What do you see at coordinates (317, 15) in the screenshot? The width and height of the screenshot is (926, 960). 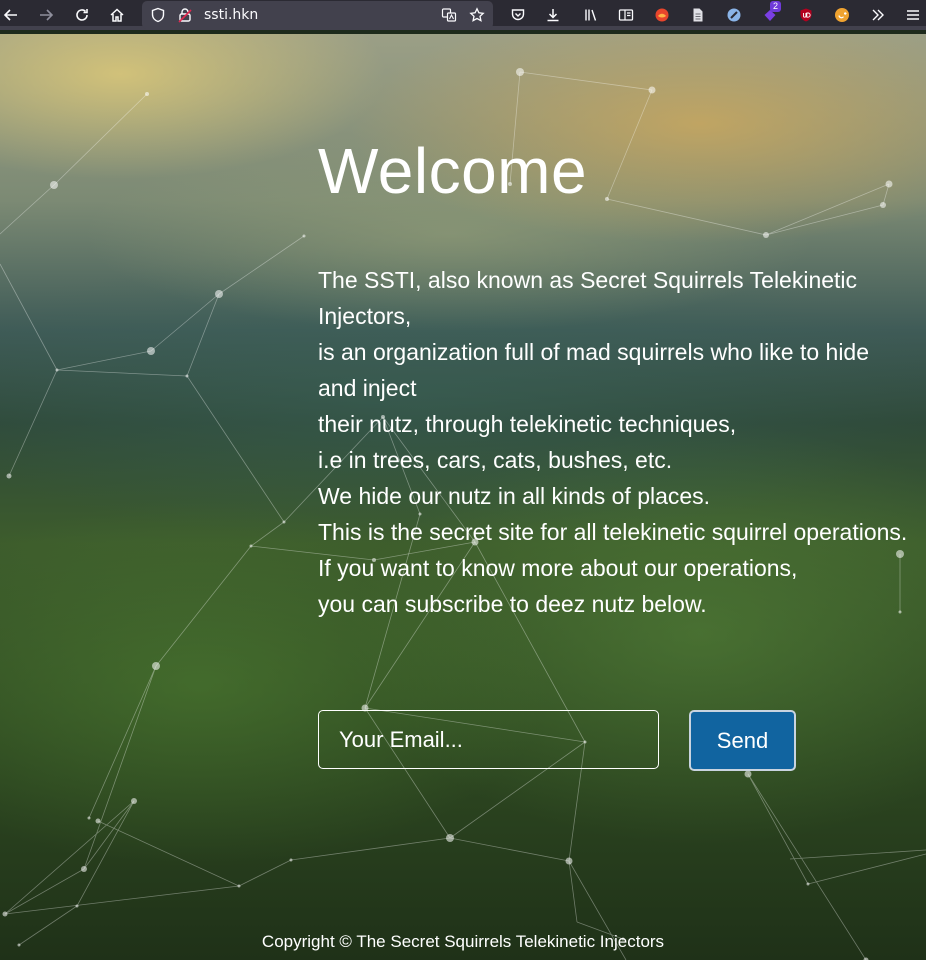 I see `url-bar: ssti.hkn` at bounding box center [317, 15].